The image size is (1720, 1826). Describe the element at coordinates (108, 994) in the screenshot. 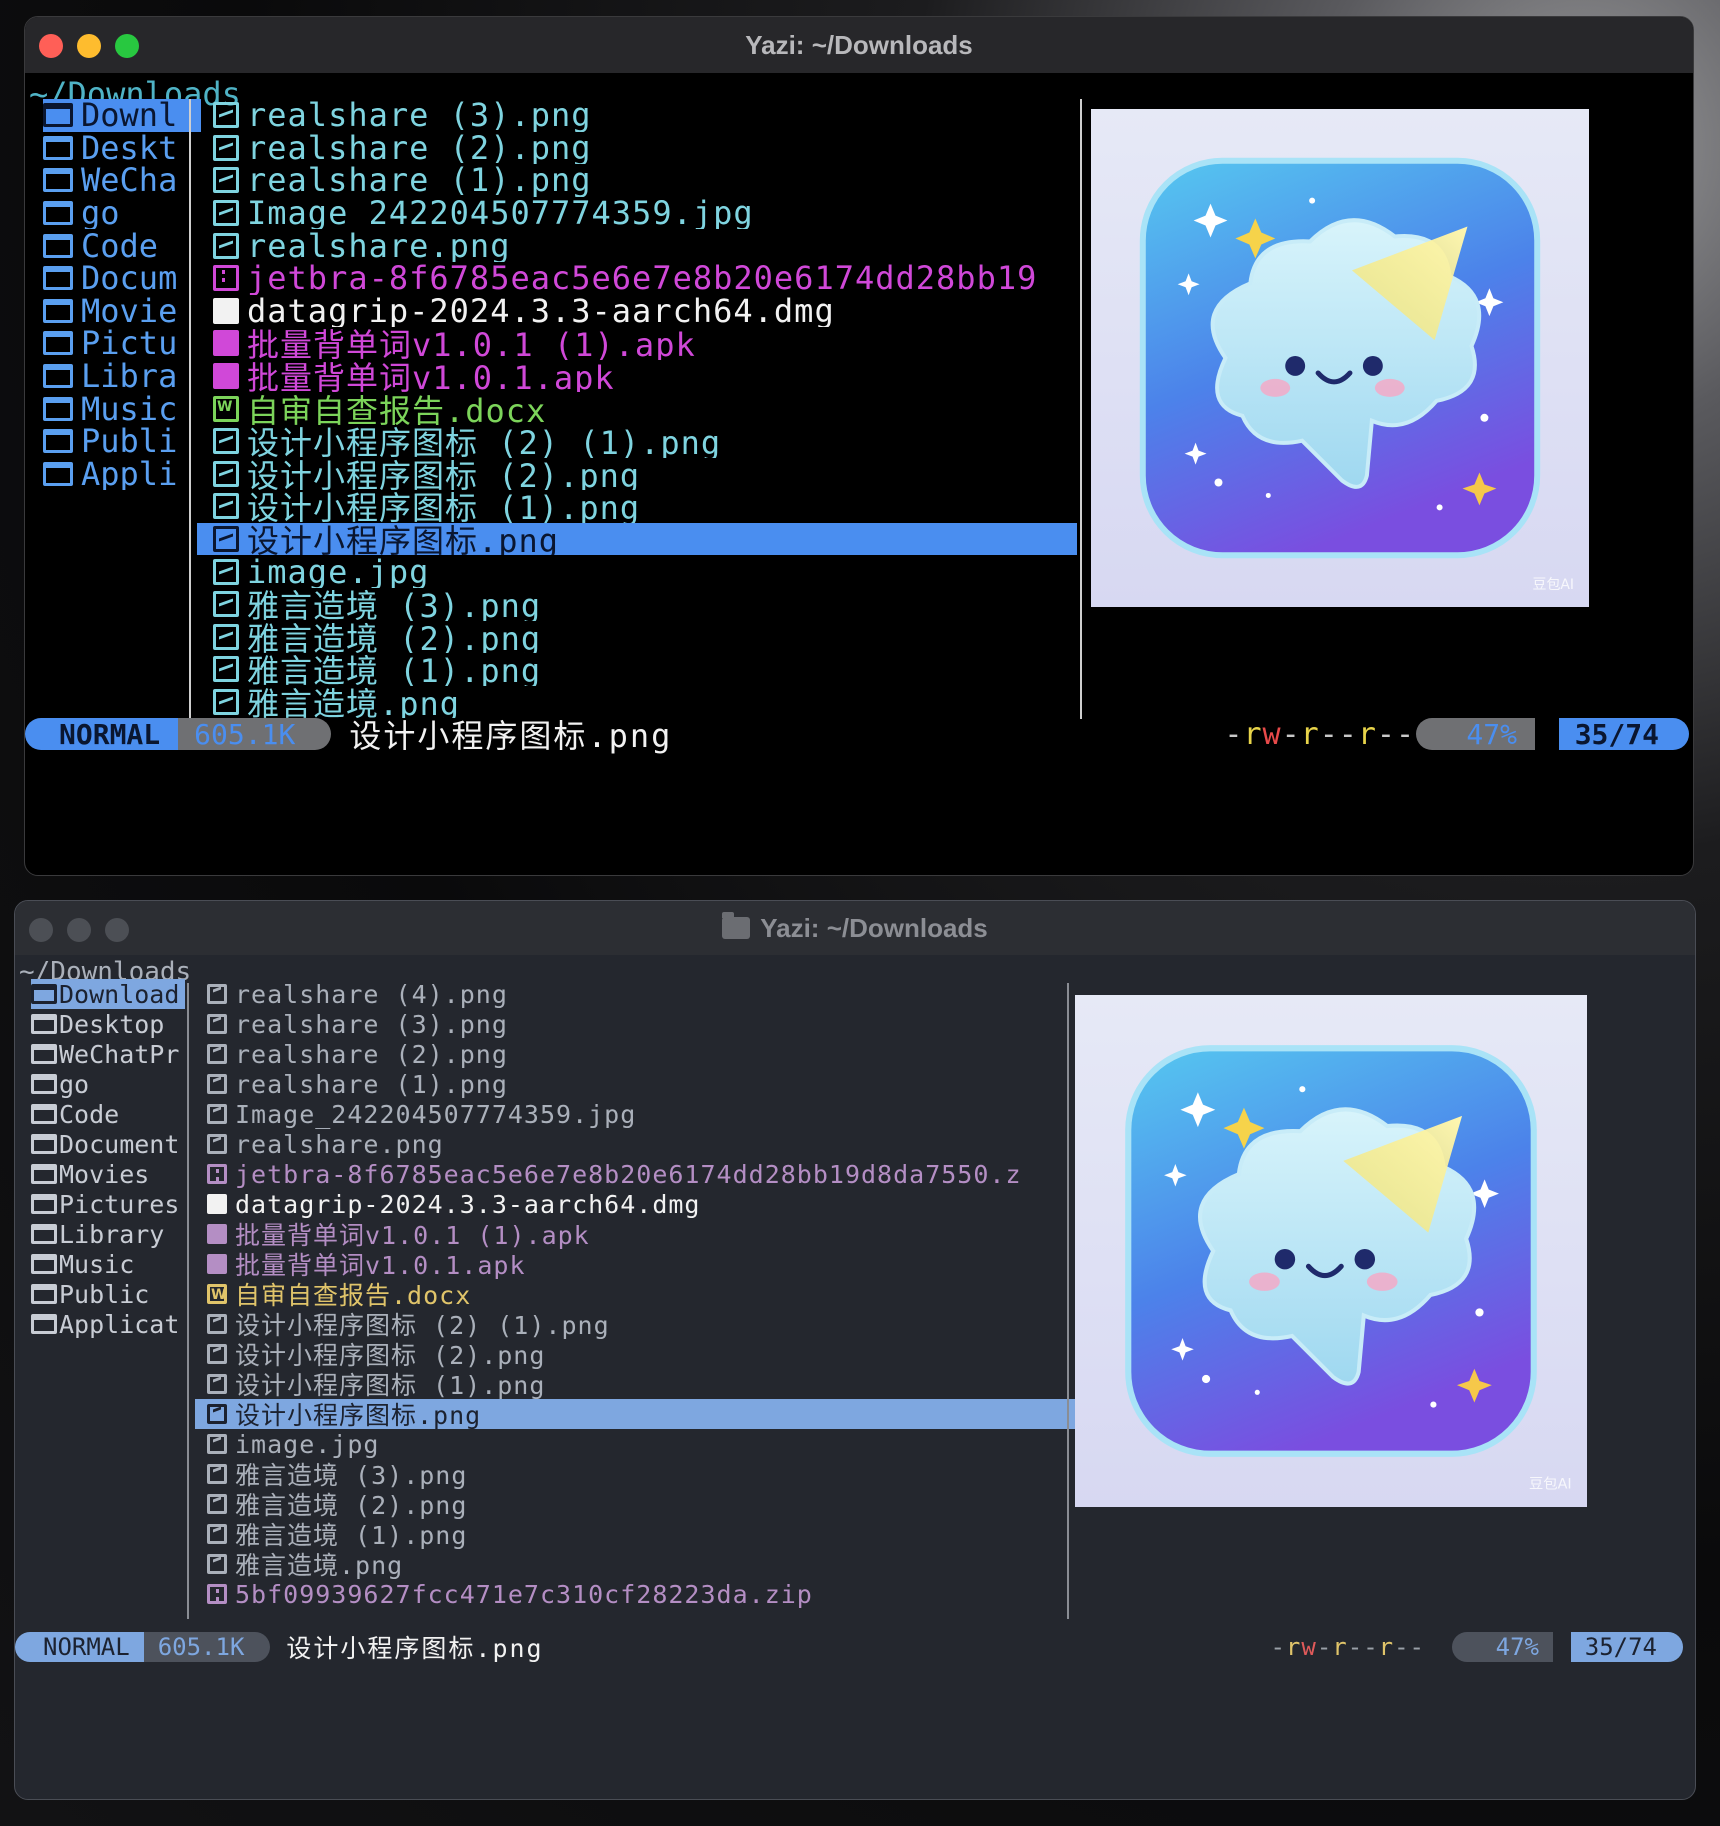

I see `parent-dir-item: Download` at that location.